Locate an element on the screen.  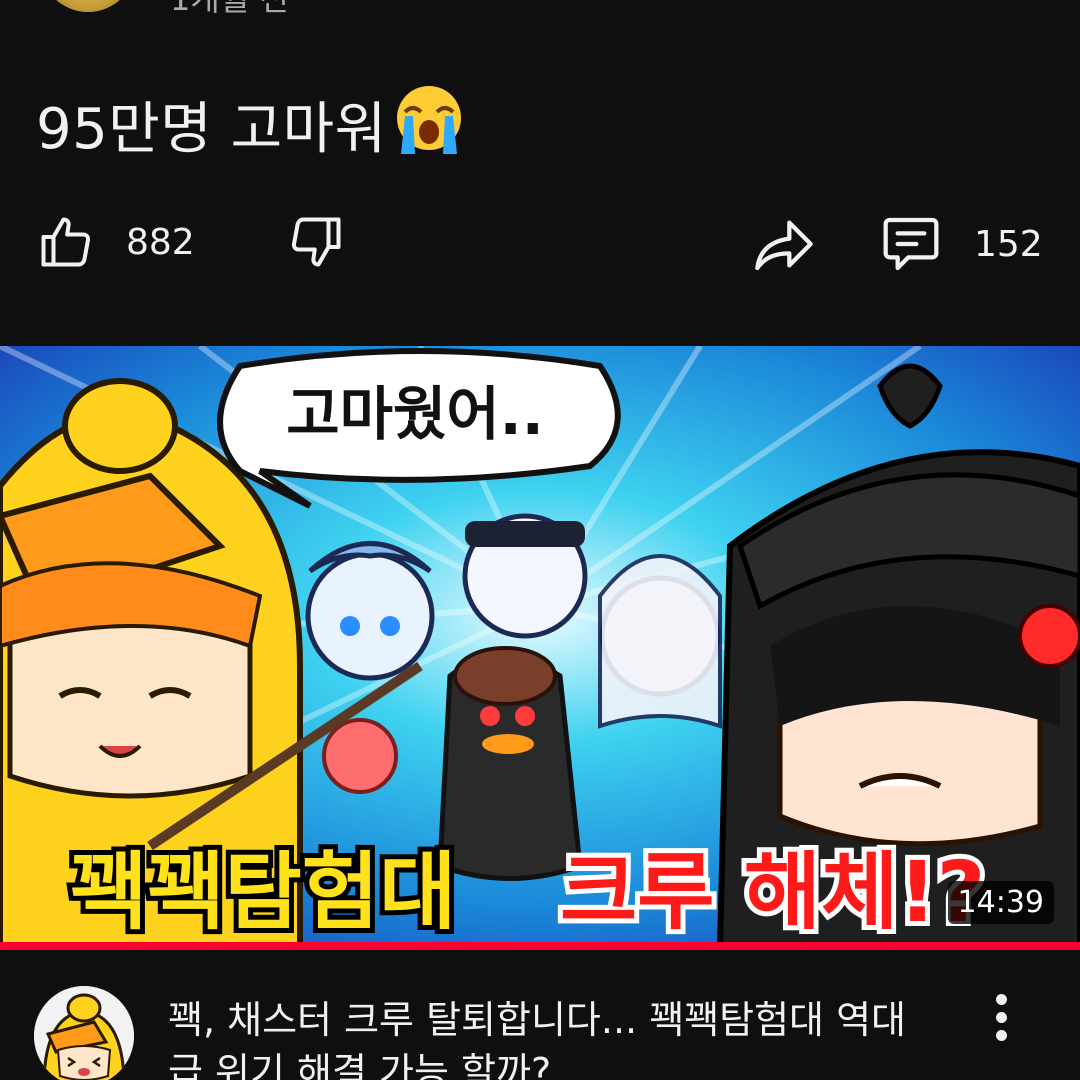
duck-mascot-avatar-icon is located at coordinates (84, 1033).